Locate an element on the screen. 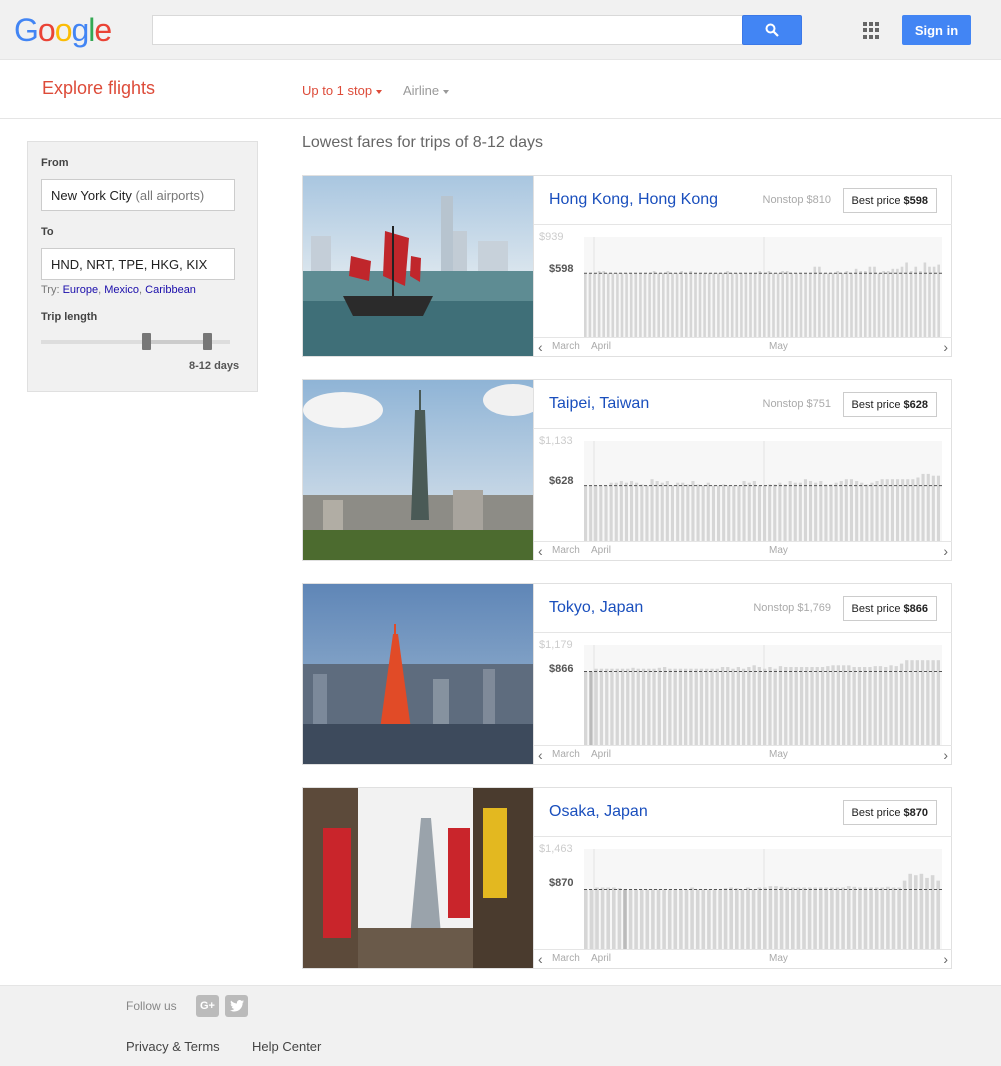  try-link-caribbean: Caribbean is located at coordinates (170, 290).